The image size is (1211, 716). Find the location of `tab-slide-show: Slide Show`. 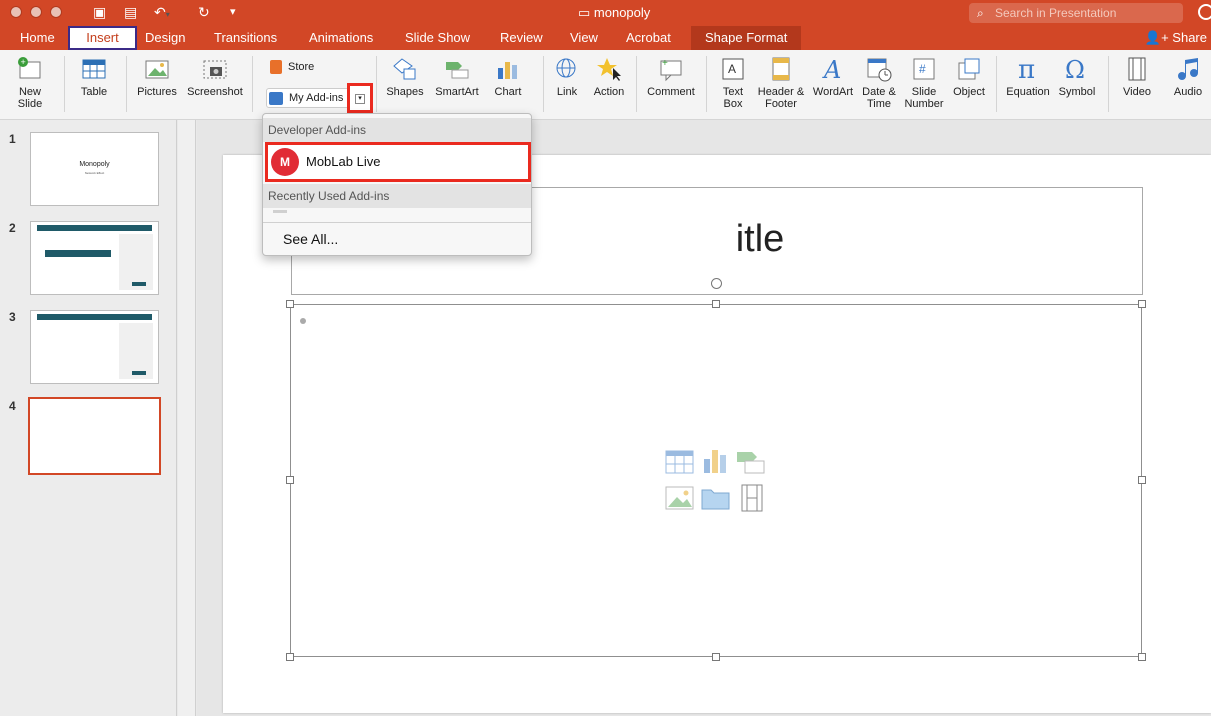

tab-slide-show: Slide Show is located at coordinates (437, 38).